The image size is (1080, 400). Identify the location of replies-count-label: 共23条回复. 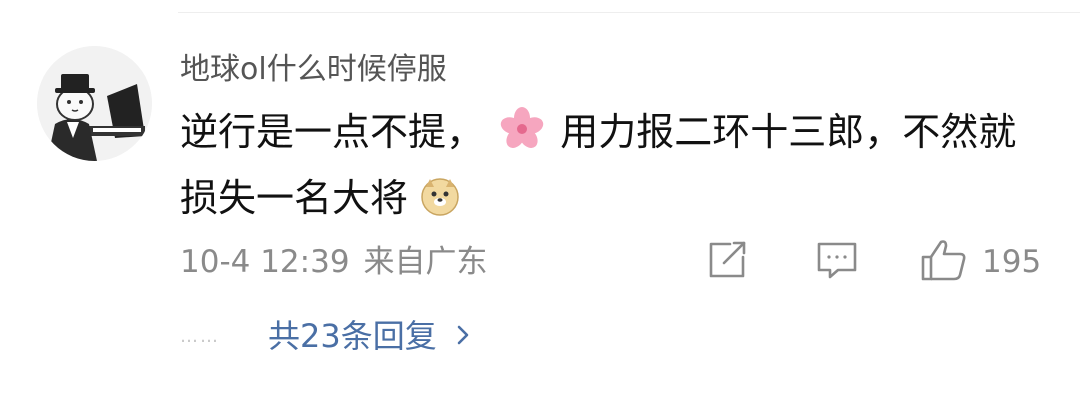
(352, 336).